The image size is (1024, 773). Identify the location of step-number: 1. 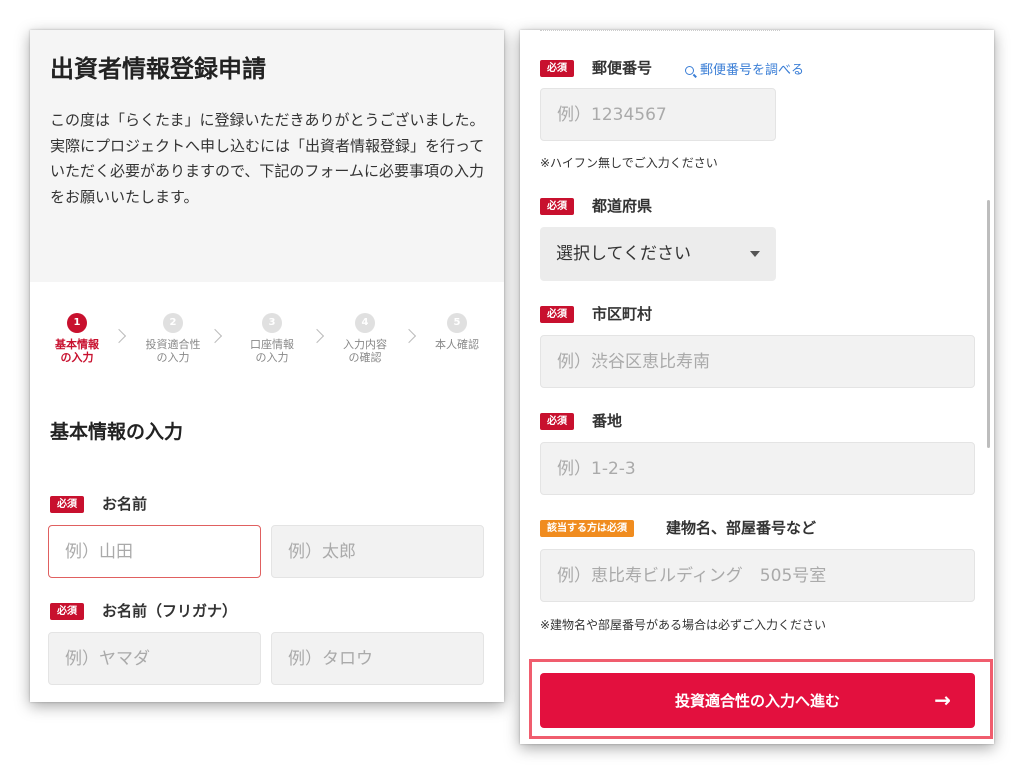
(77, 323).